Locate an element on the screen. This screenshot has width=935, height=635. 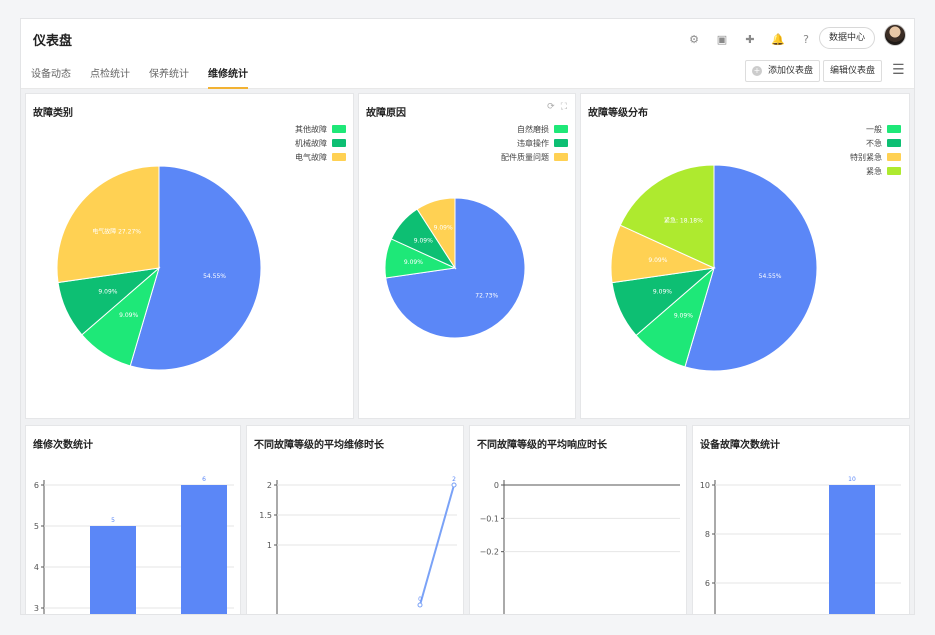
add-dashboard-label: 添加仪表盘 is located at coordinates (790, 71).